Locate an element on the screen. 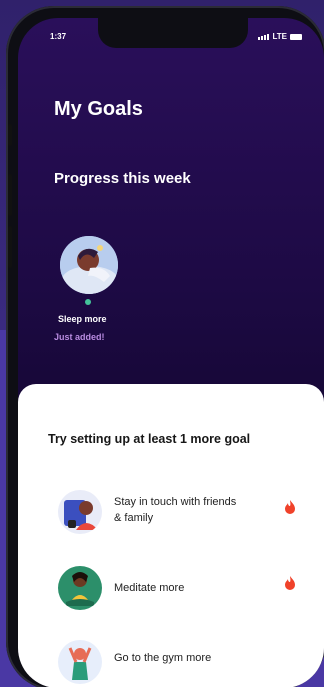  friends-call-icon is located at coordinates (80, 512).